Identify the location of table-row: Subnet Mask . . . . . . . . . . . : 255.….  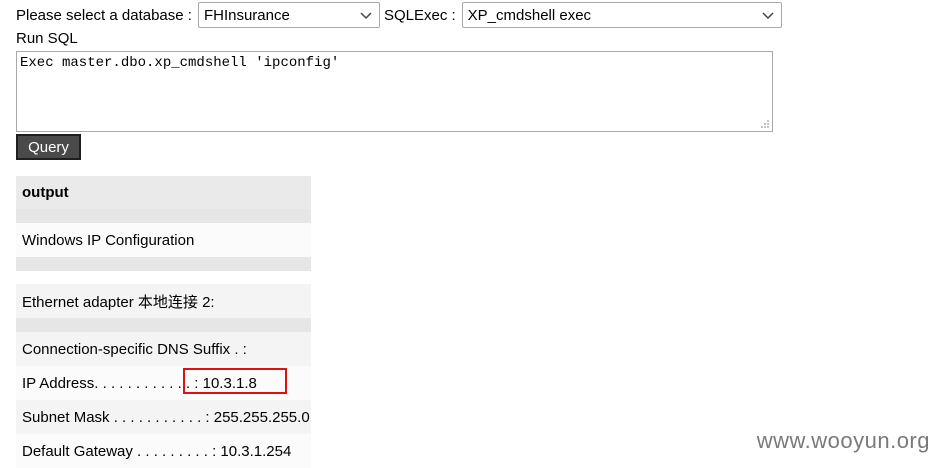
(163, 417).